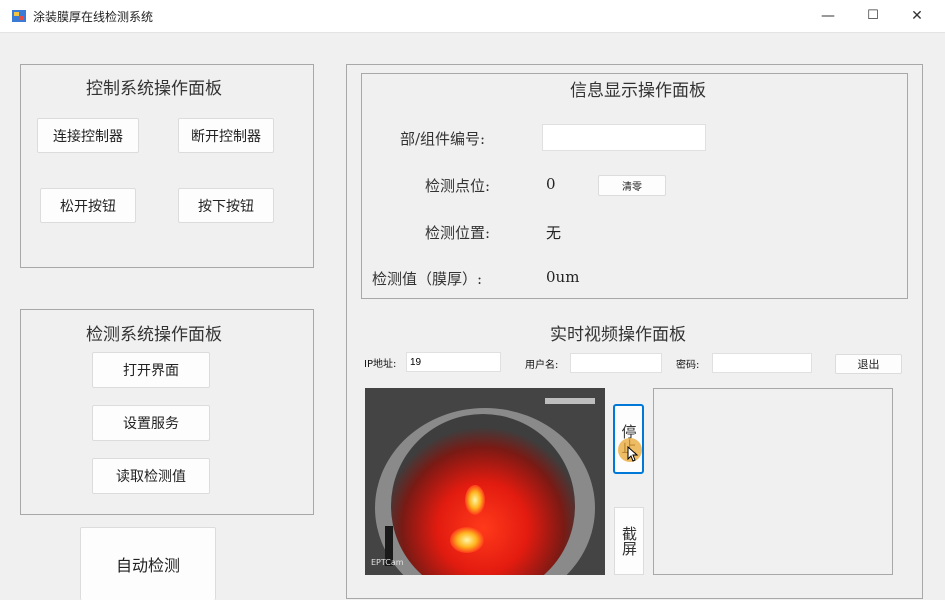  What do you see at coordinates (828, 16) in the screenshot?
I see `minimize-button: —` at bounding box center [828, 16].